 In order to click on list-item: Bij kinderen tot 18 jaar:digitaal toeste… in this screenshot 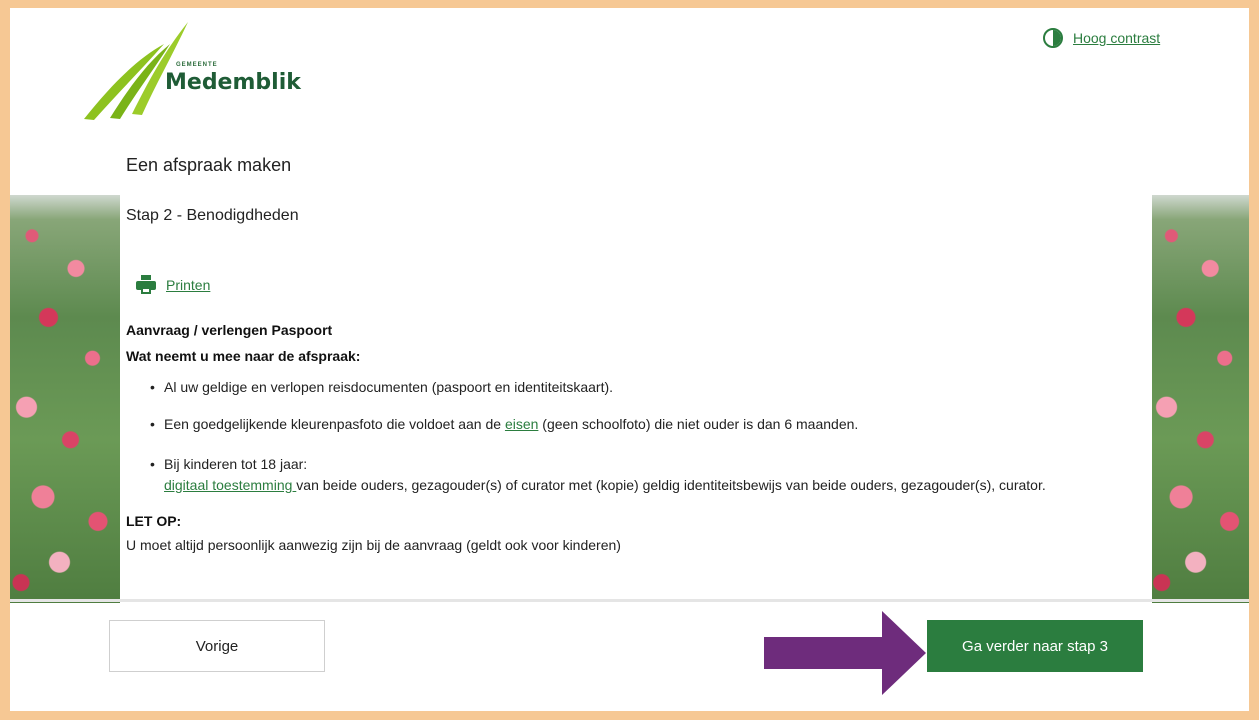, I will do `click(598, 475)`.